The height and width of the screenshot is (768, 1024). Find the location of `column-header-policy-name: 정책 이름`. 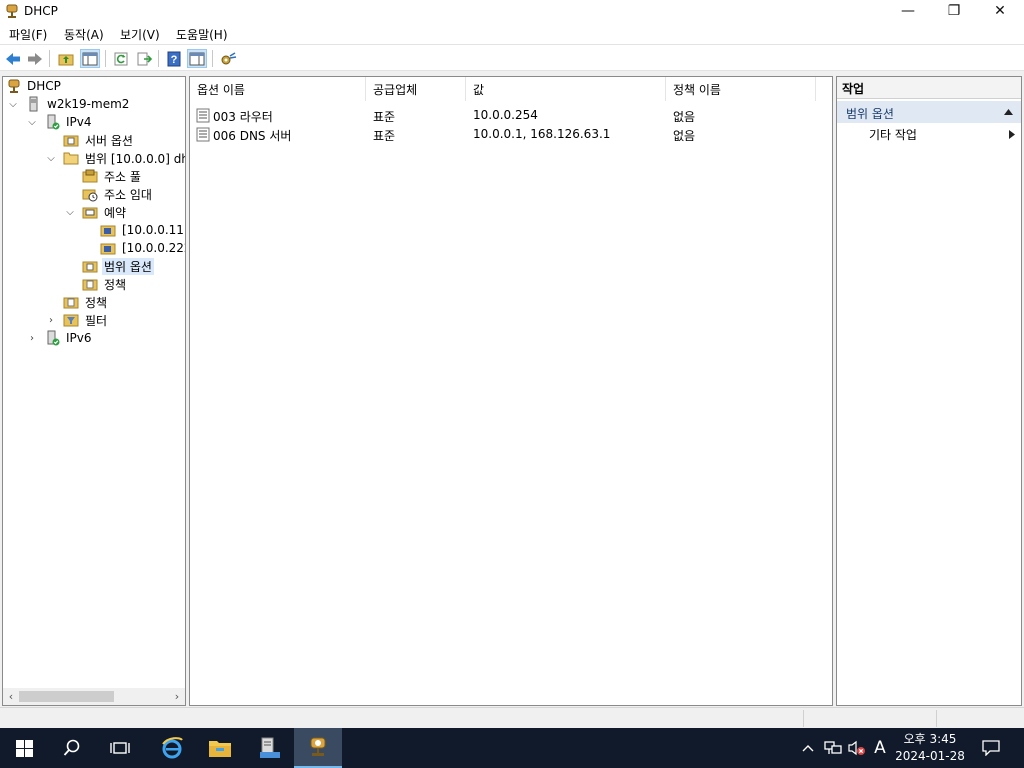

column-header-policy-name: 정책 이름 is located at coordinates (741, 89).